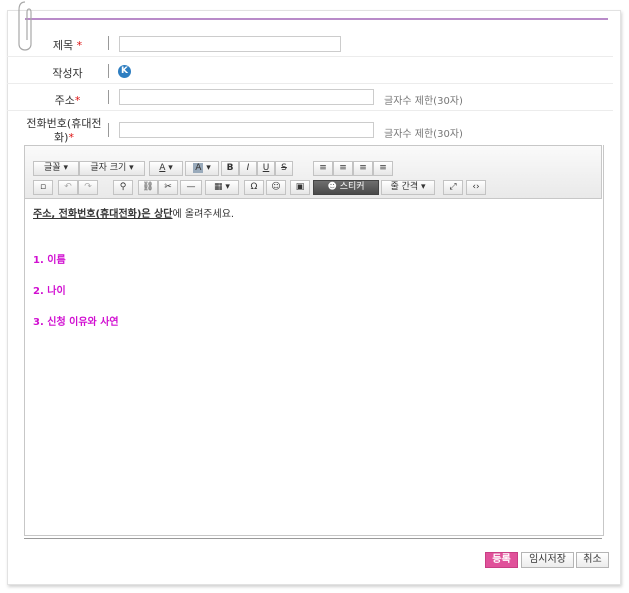 Image resolution: width=629 pixels, height=593 pixels. What do you see at coordinates (246, 130) in the screenshot?
I see `phone-input` at bounding box center [246, 130].